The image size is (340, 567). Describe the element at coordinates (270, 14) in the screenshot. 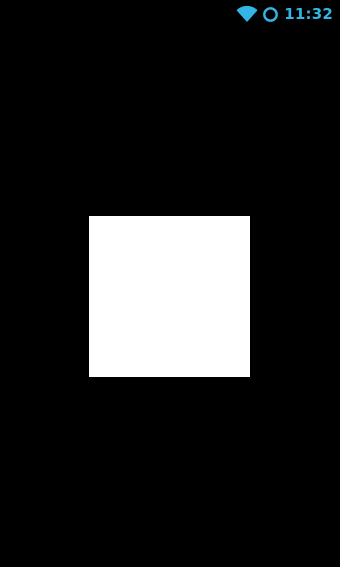

I see `sync-icon` at that location.